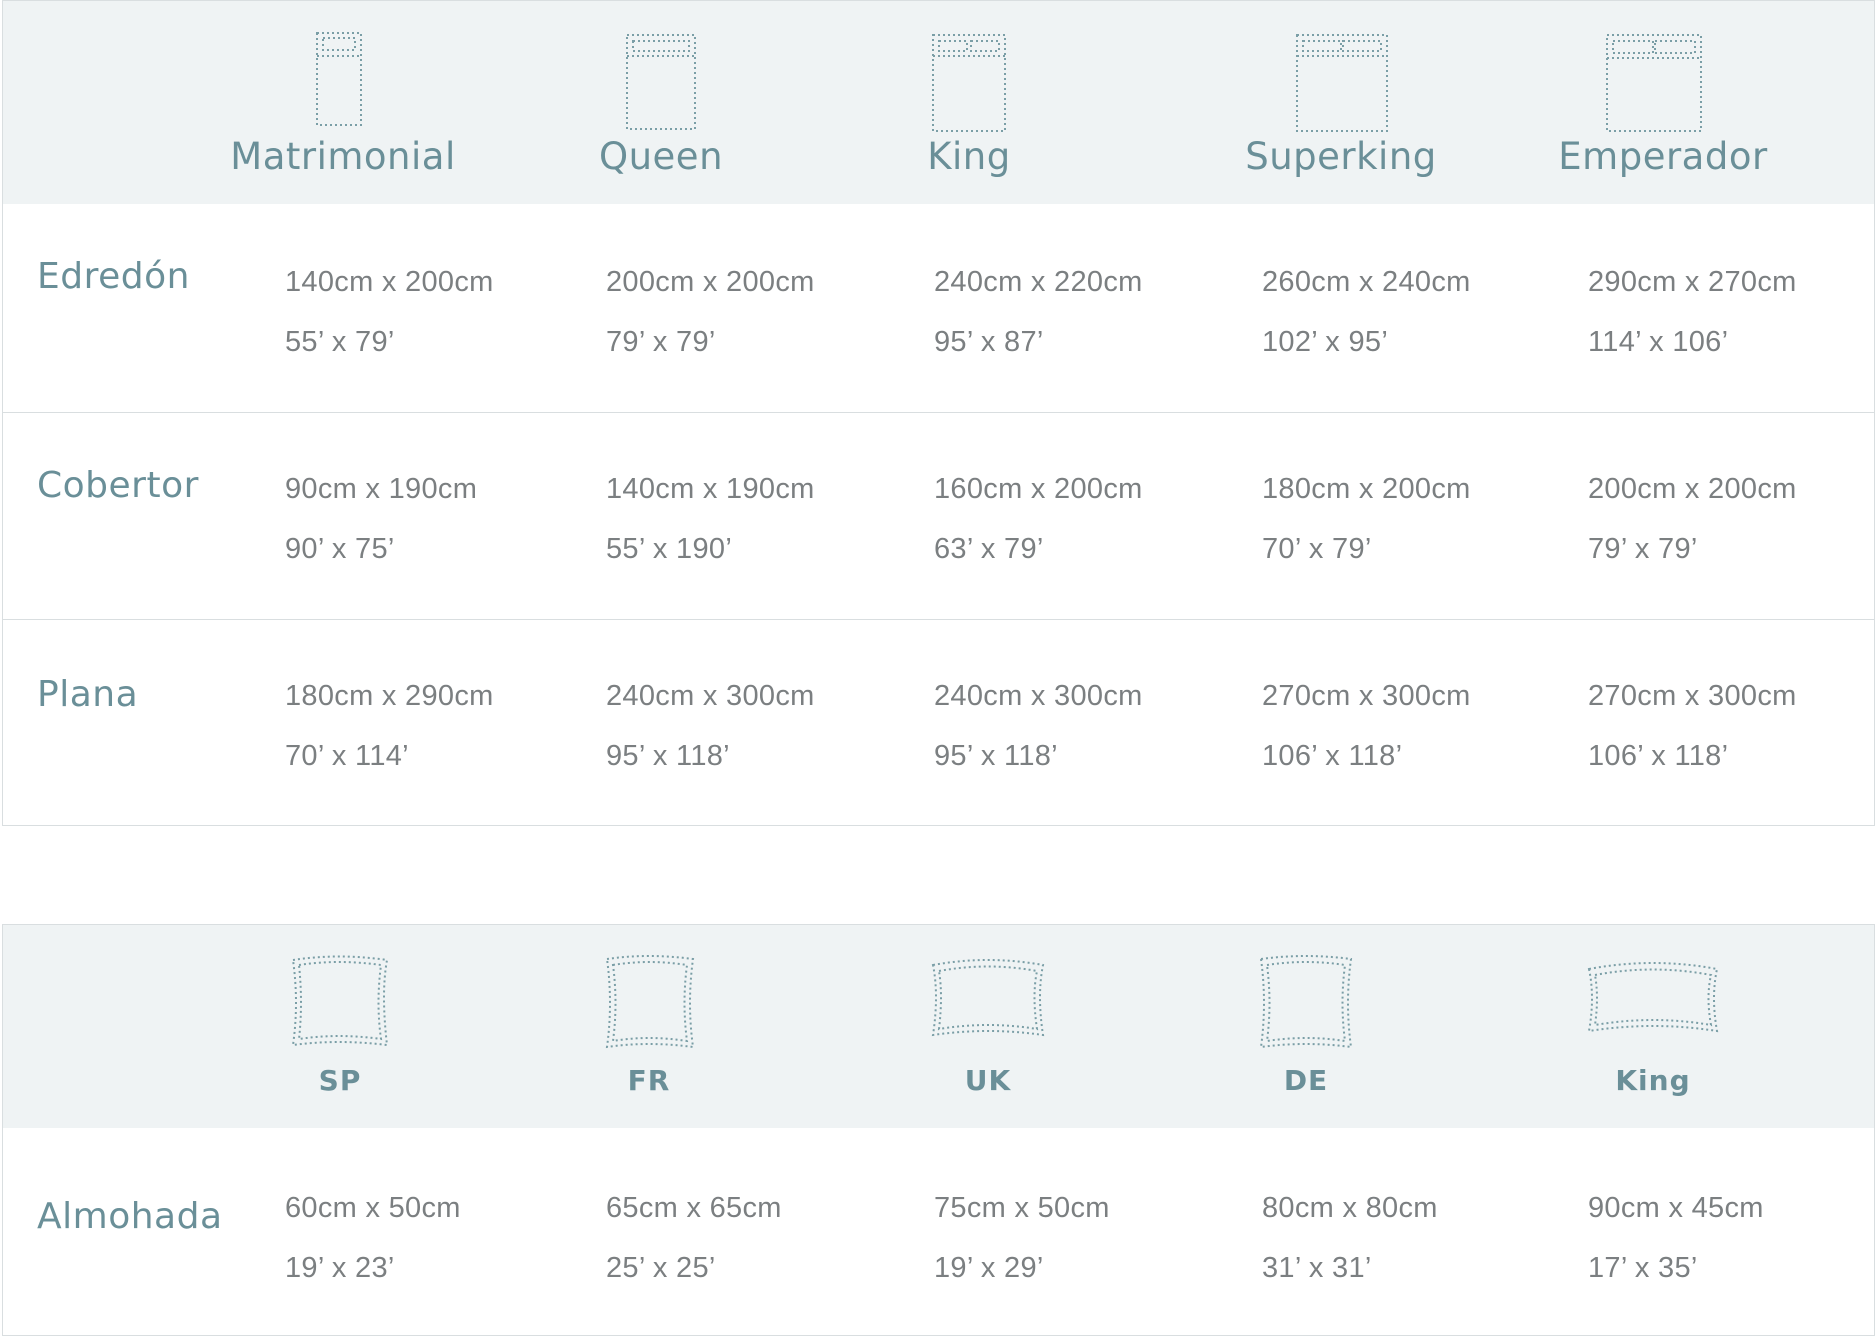 This screenshot has width=1876, height=1336. I want to click on col-uk: UK, so click(988, 1080).